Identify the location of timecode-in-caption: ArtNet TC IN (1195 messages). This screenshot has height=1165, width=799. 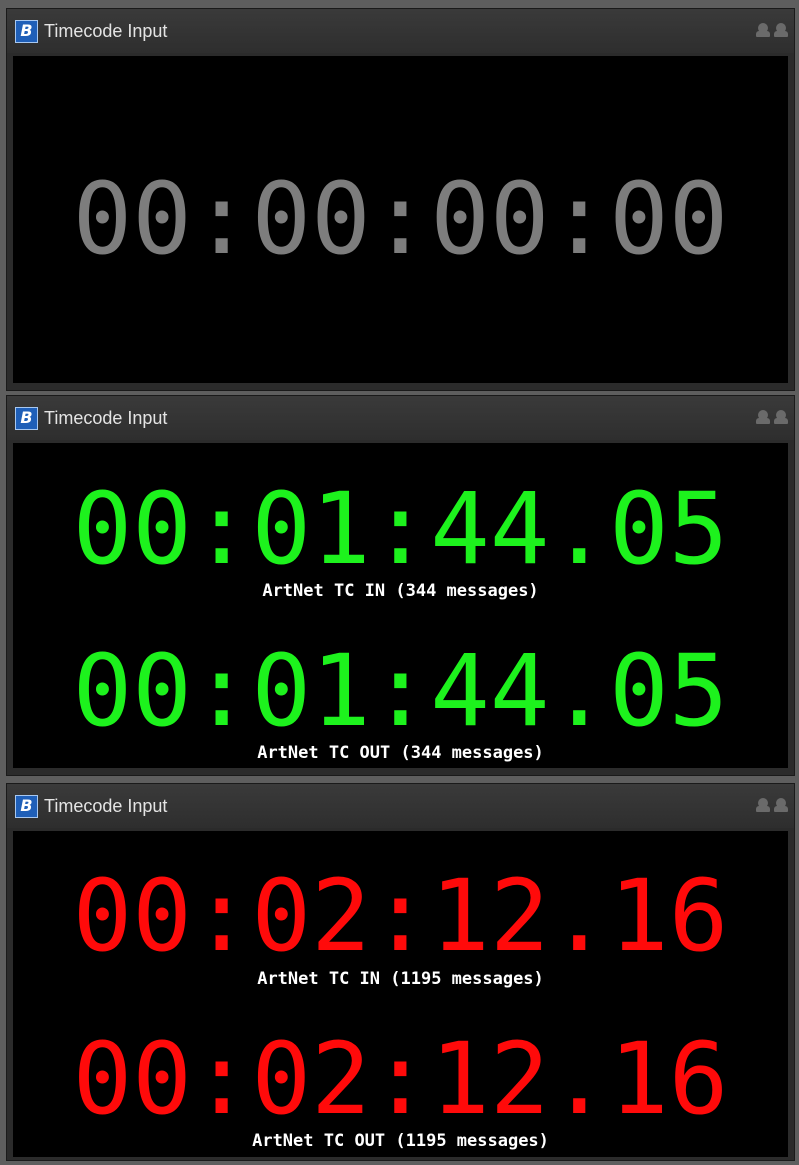
(400, 979).